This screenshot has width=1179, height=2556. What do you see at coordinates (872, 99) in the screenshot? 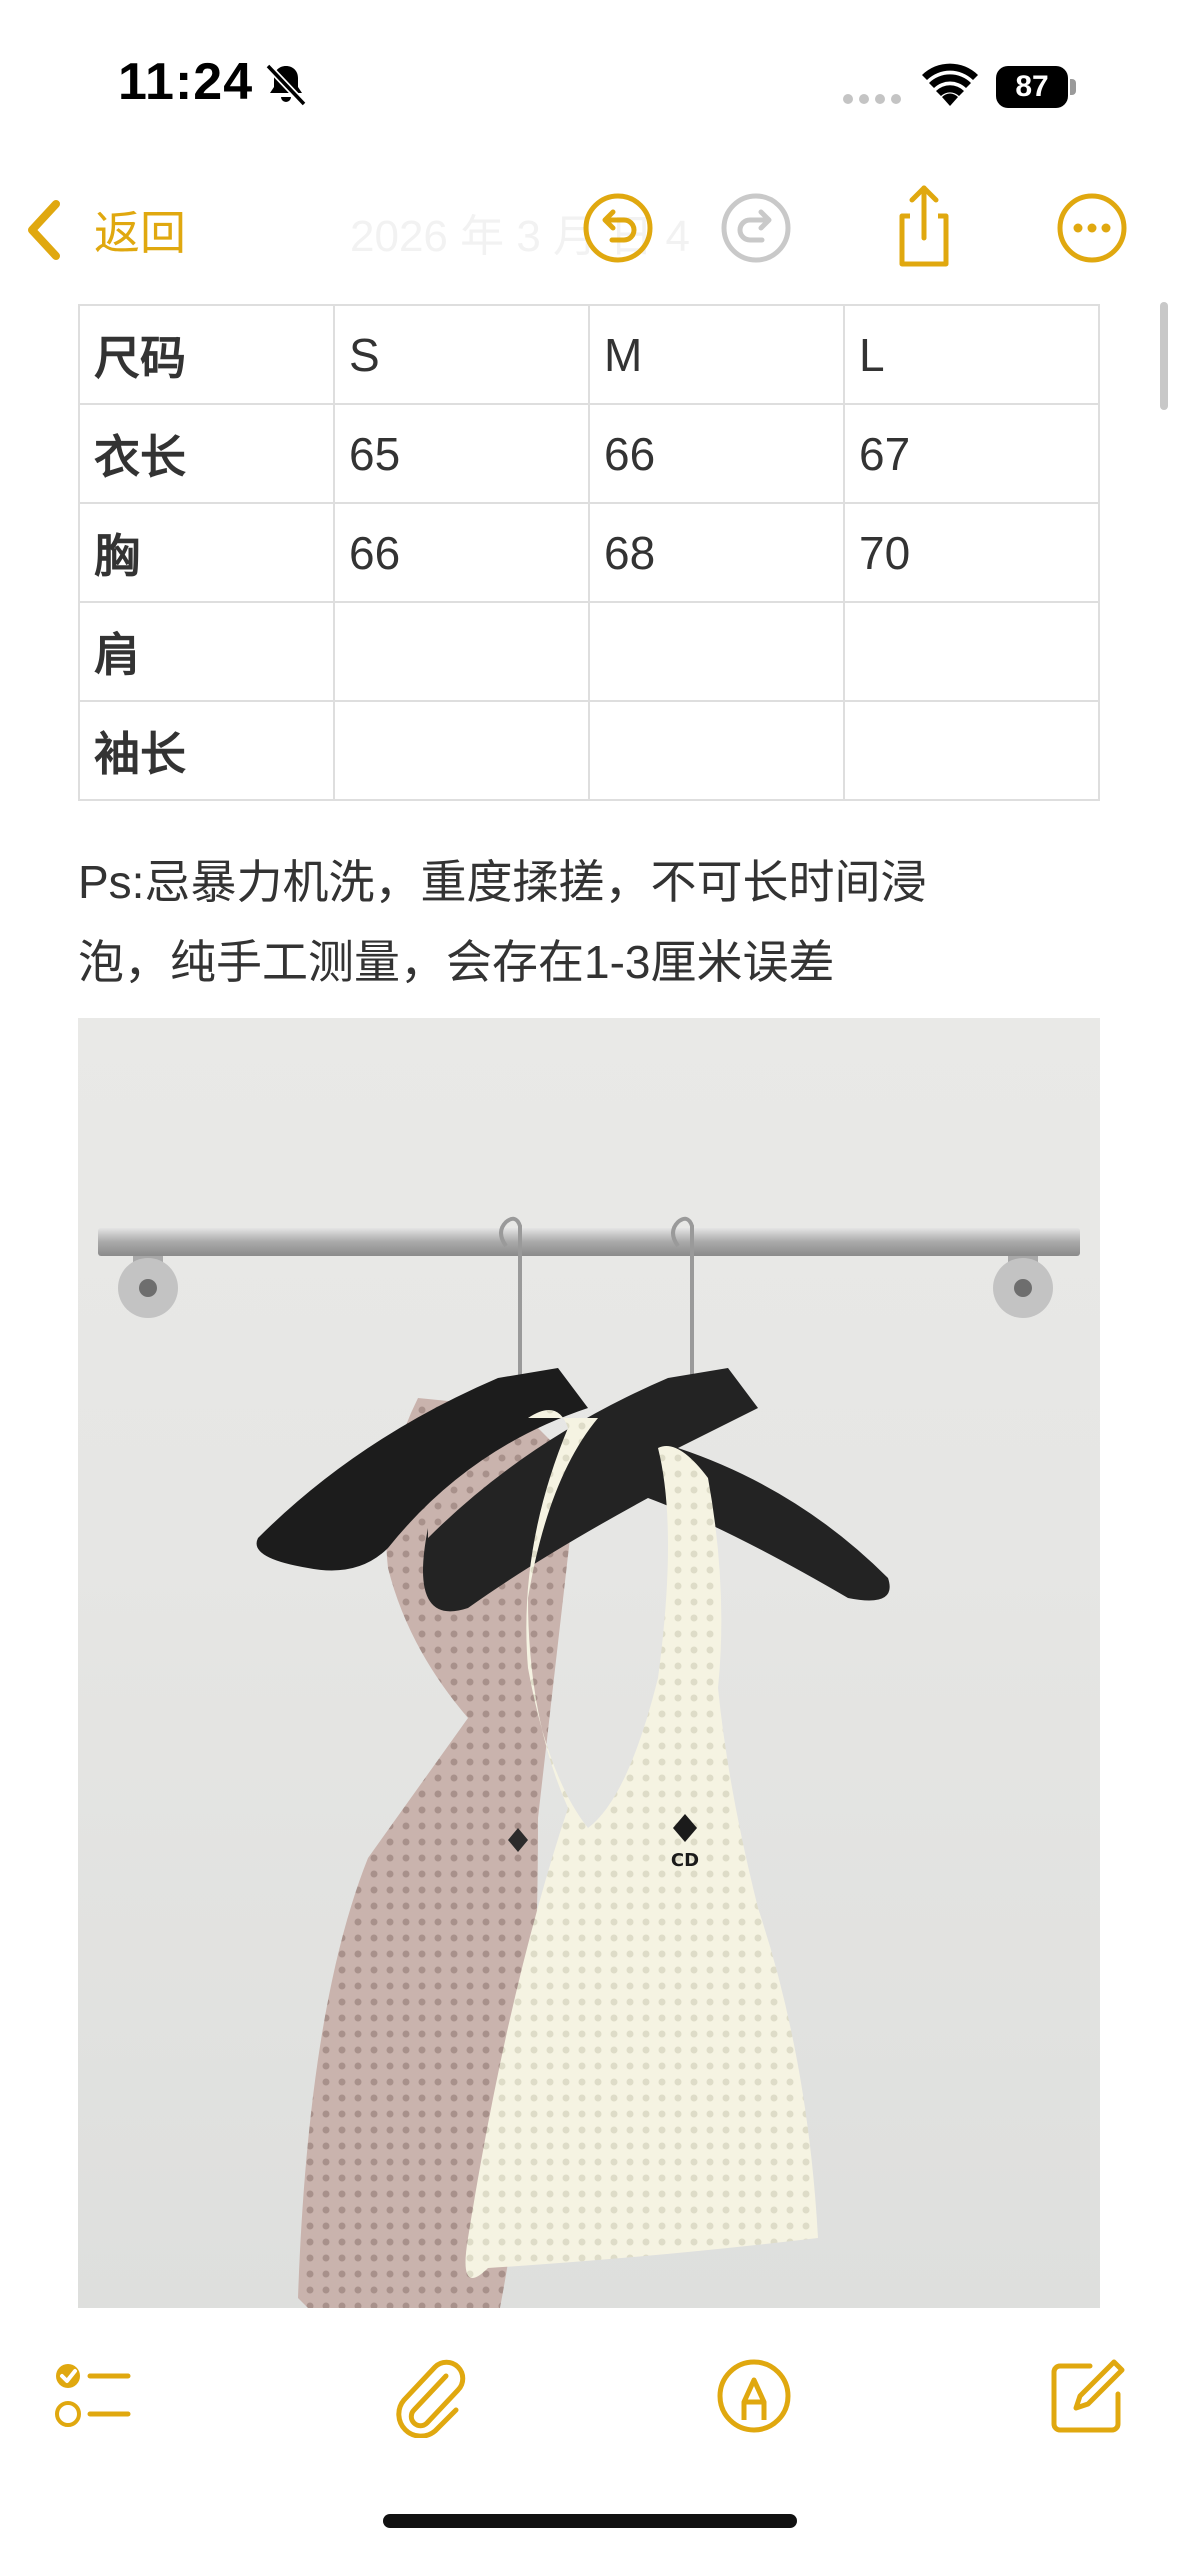
I see `cellular-signal-icon` at bounding box center [872, 99].